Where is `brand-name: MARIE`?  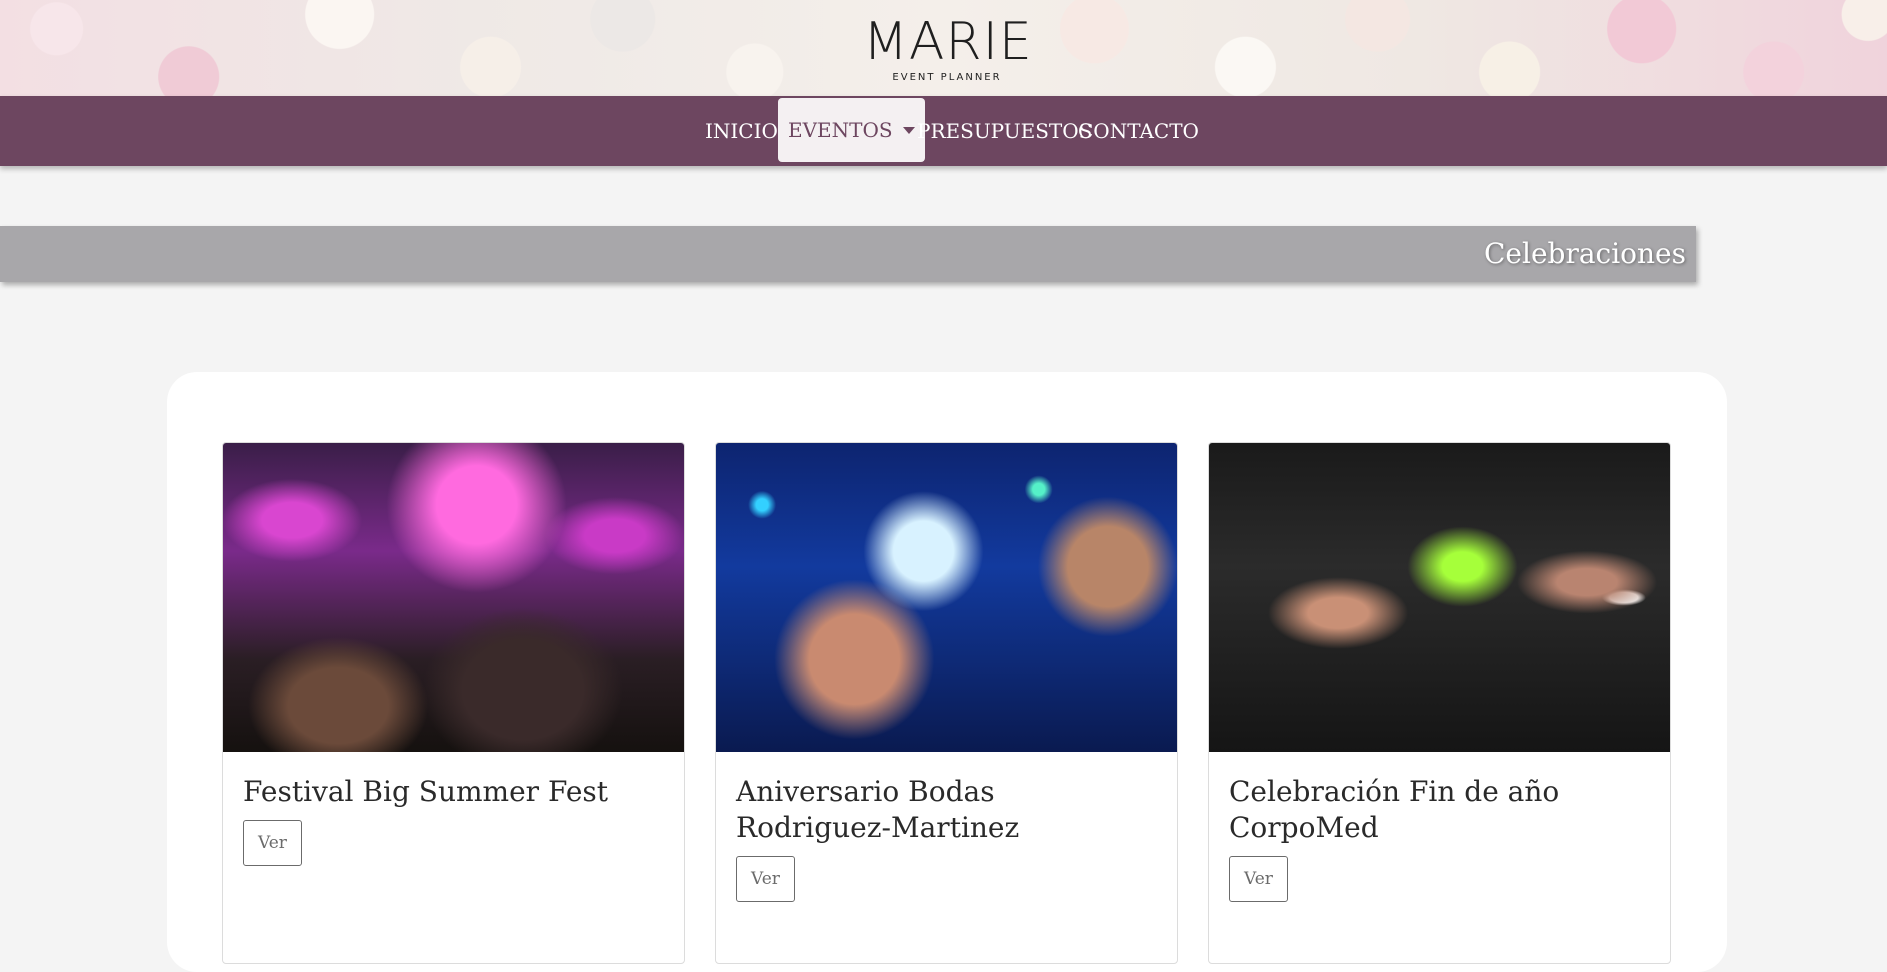 brand-name: MARIE is located at coordinates (948, 42).